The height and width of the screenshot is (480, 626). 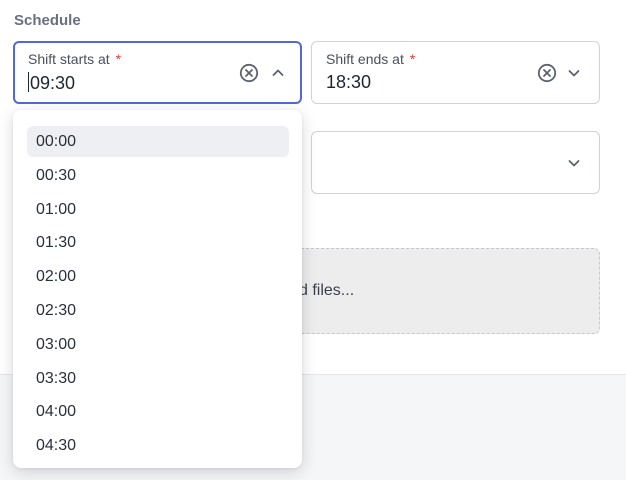 What do you see at coordinates (158, 310) in the screenshot?
I see `time-option: 02:30` at bounding box center [158, 310].